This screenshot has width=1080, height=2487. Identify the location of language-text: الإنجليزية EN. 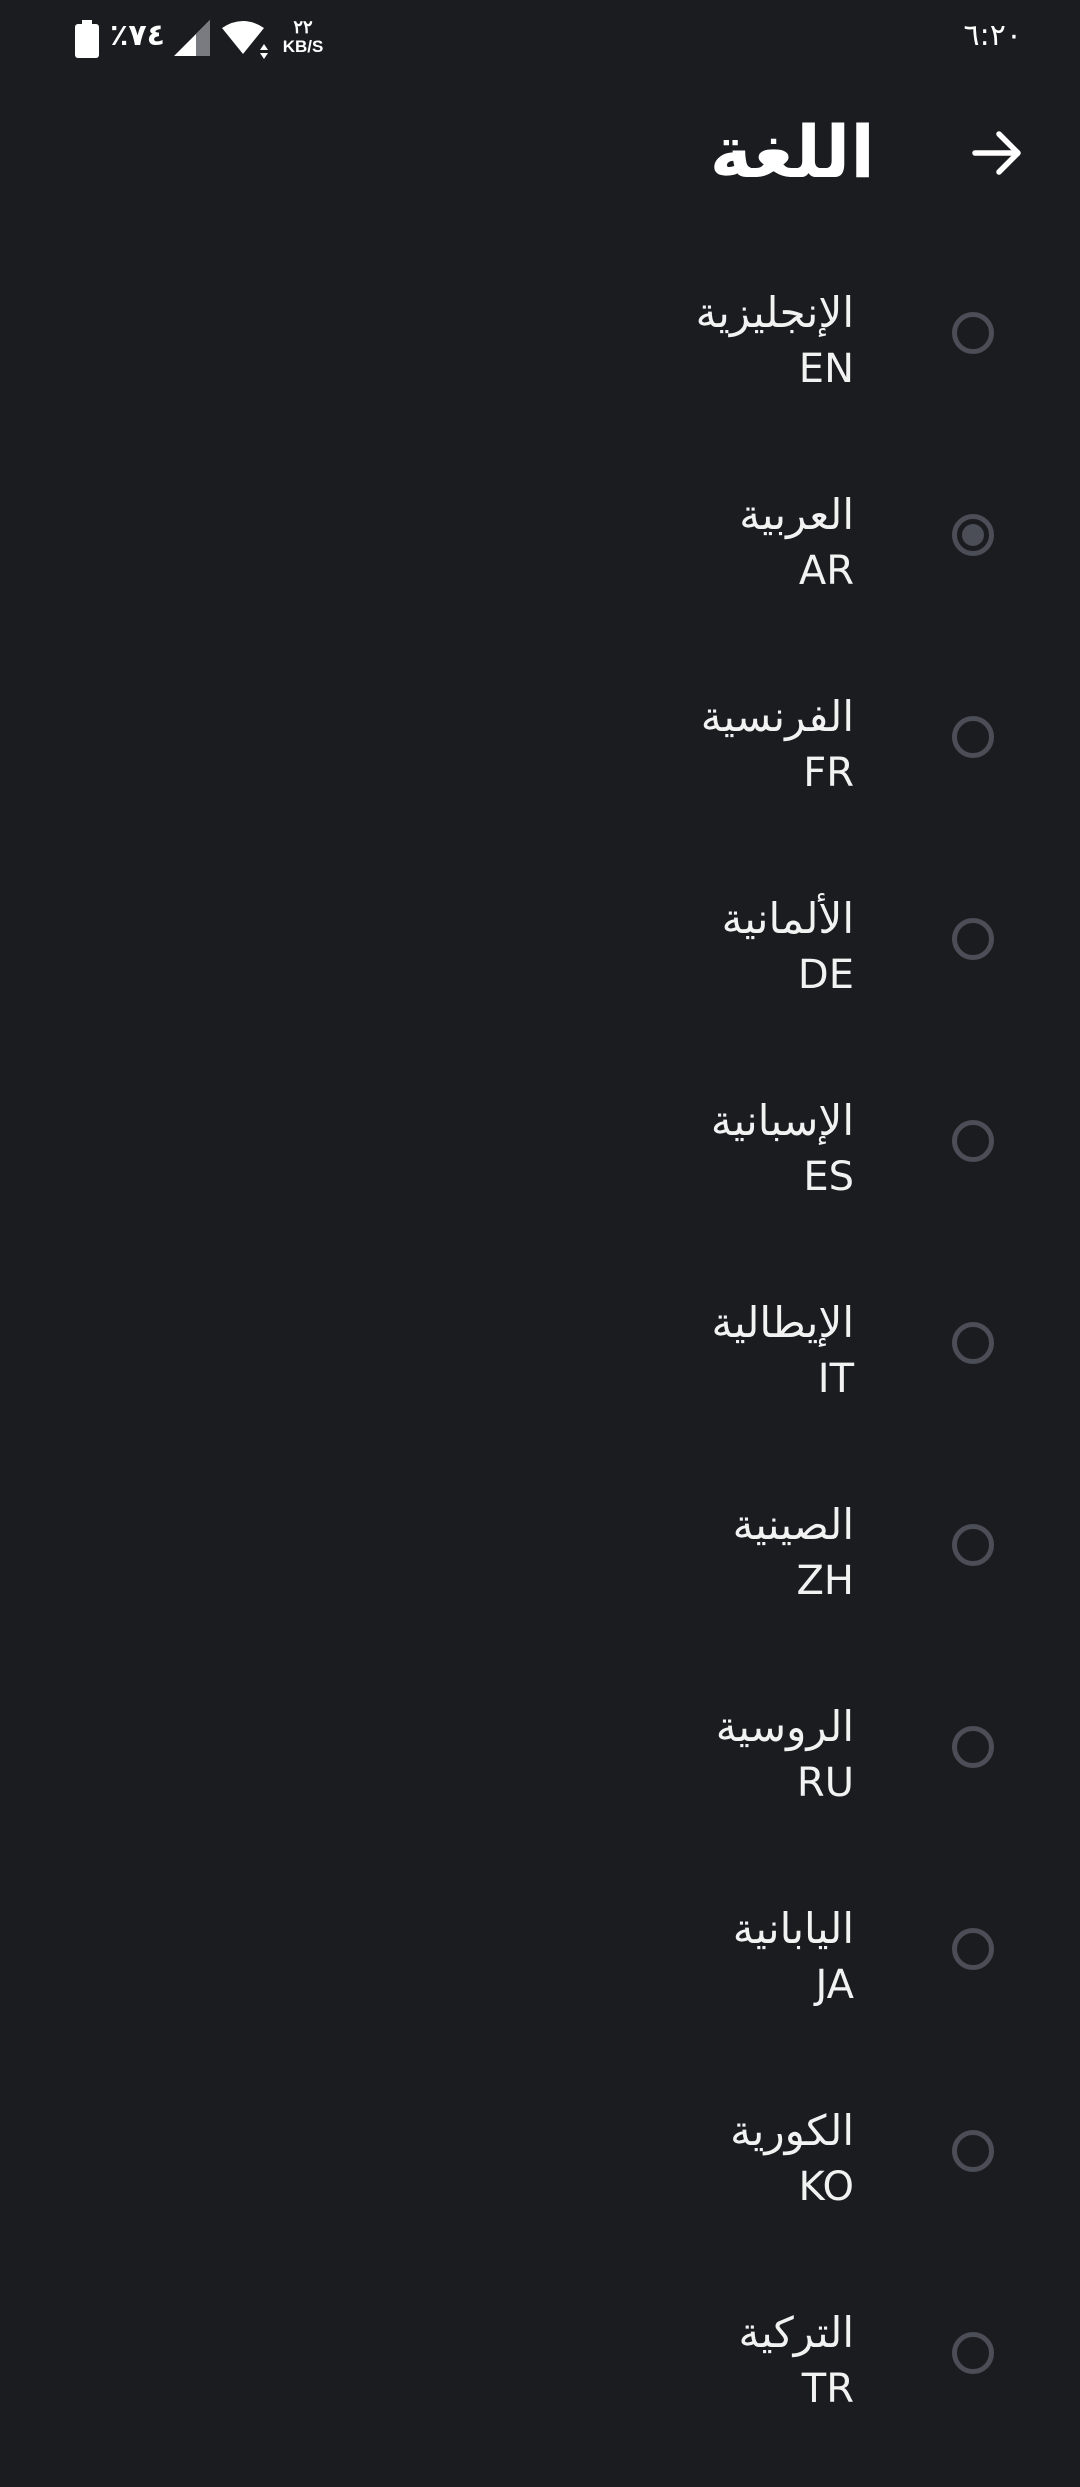
(775, 341).